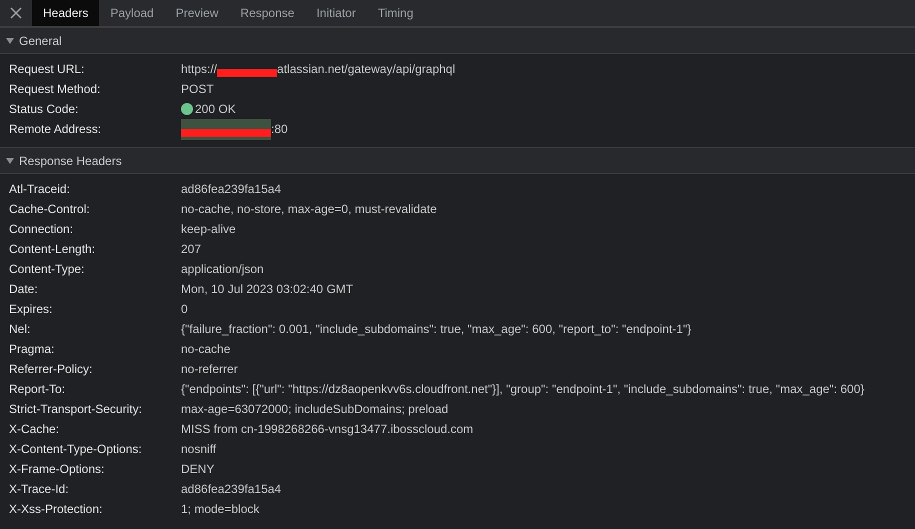 Image resolution: width=915 pixels, height=529 pixels. What do you see at coordinates (279, 129) in the screenshot?
I see `header-value: :80` at bounding box center [279, 129].